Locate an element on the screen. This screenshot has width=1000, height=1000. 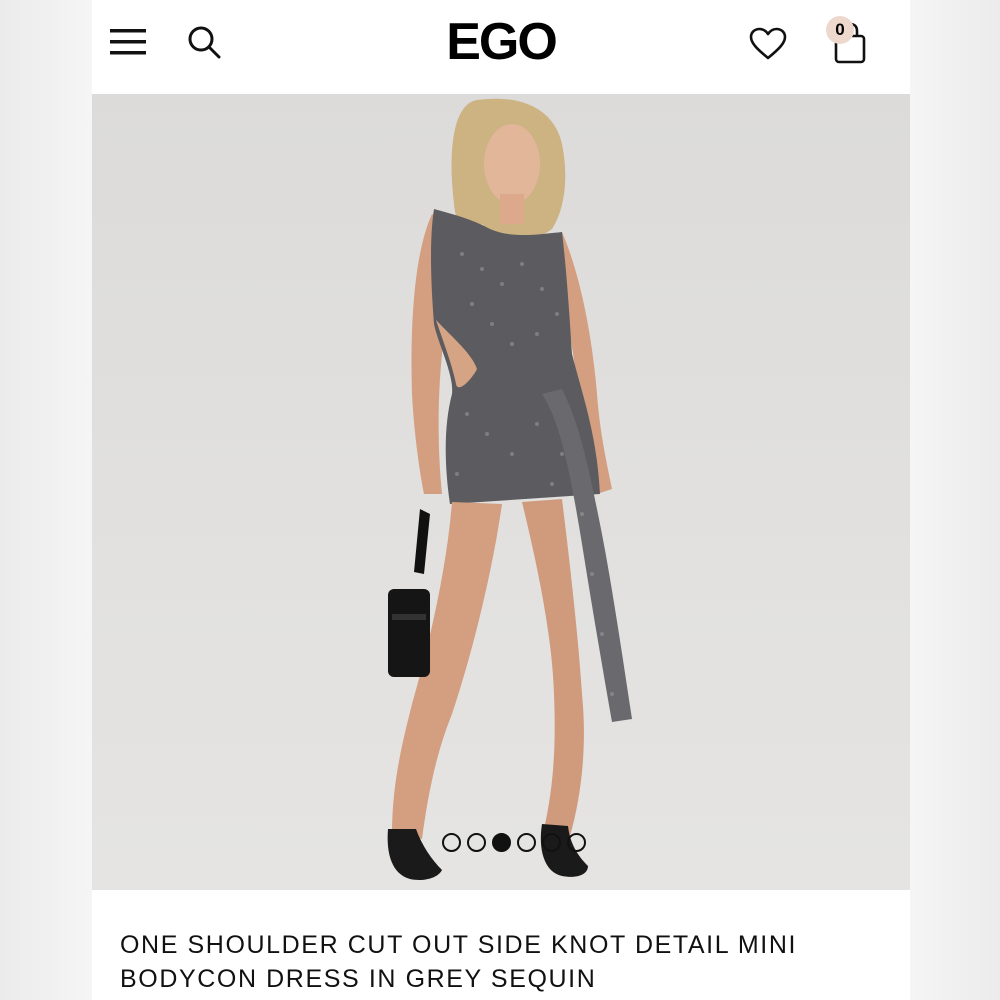
gallery-pagination is located at coordinates (514, 842).